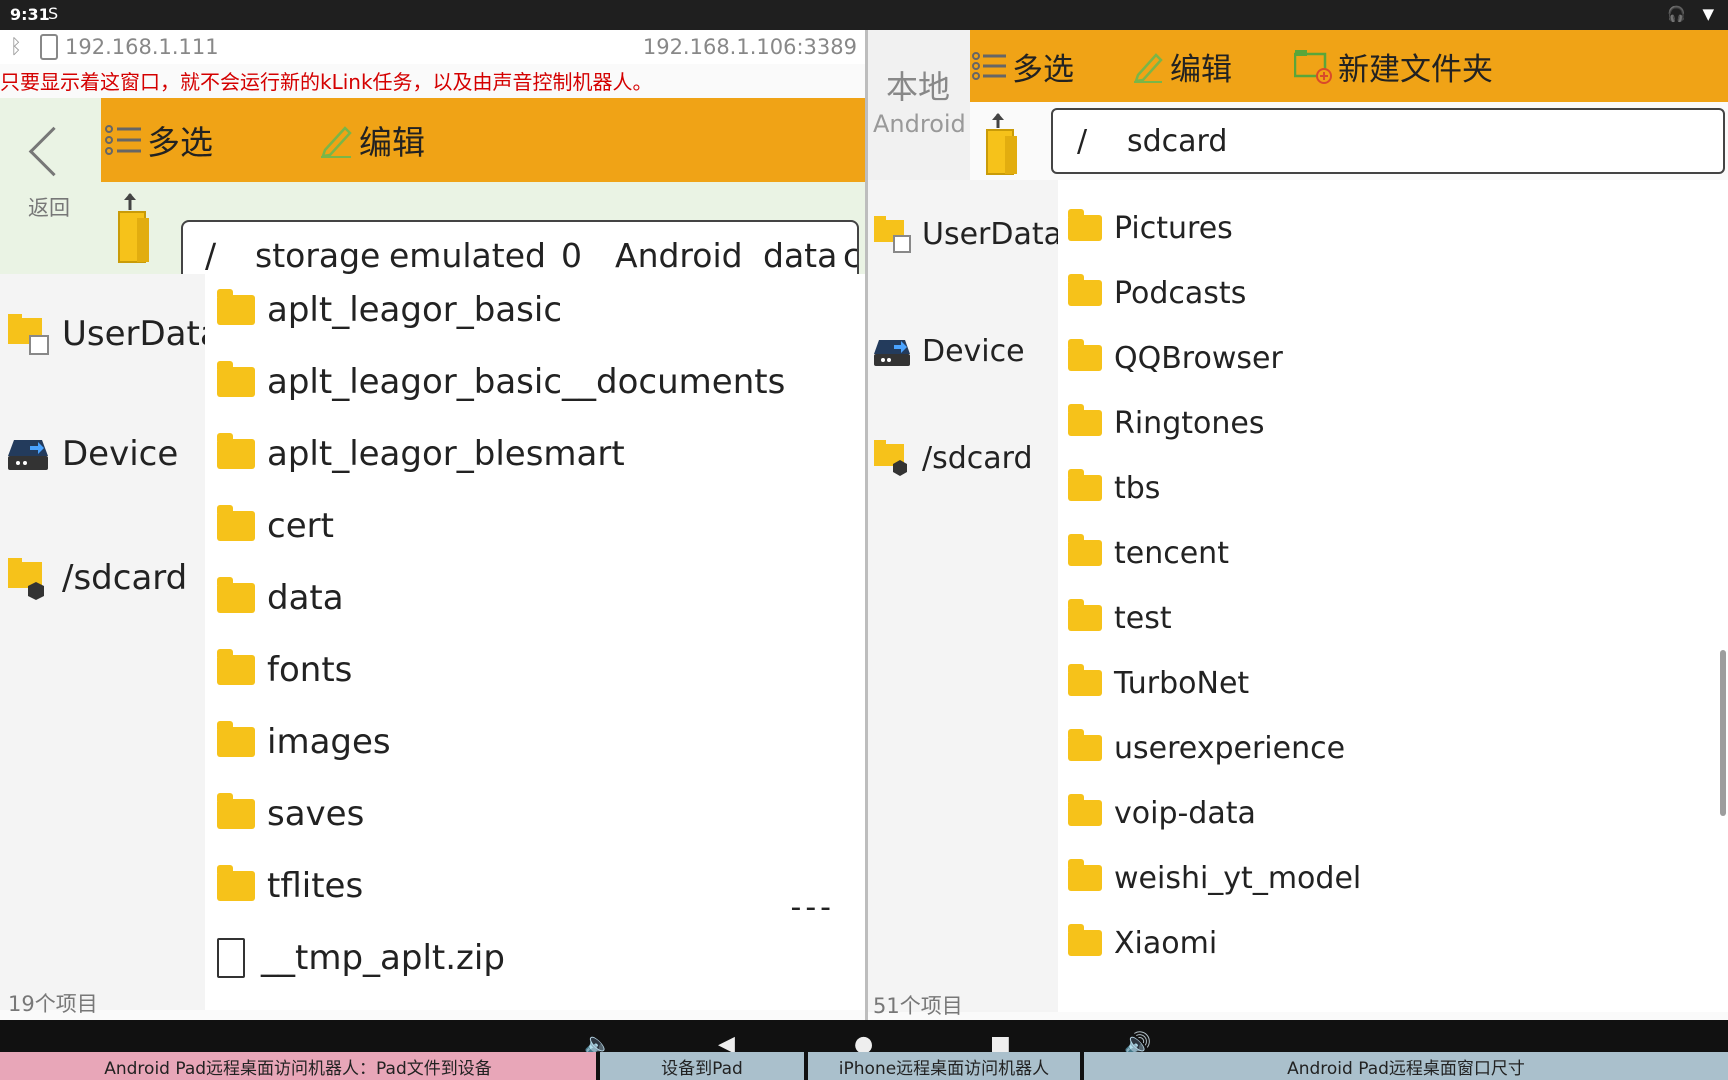  I want to click on file-name: weishi_yt_model, so click(1238, 878).